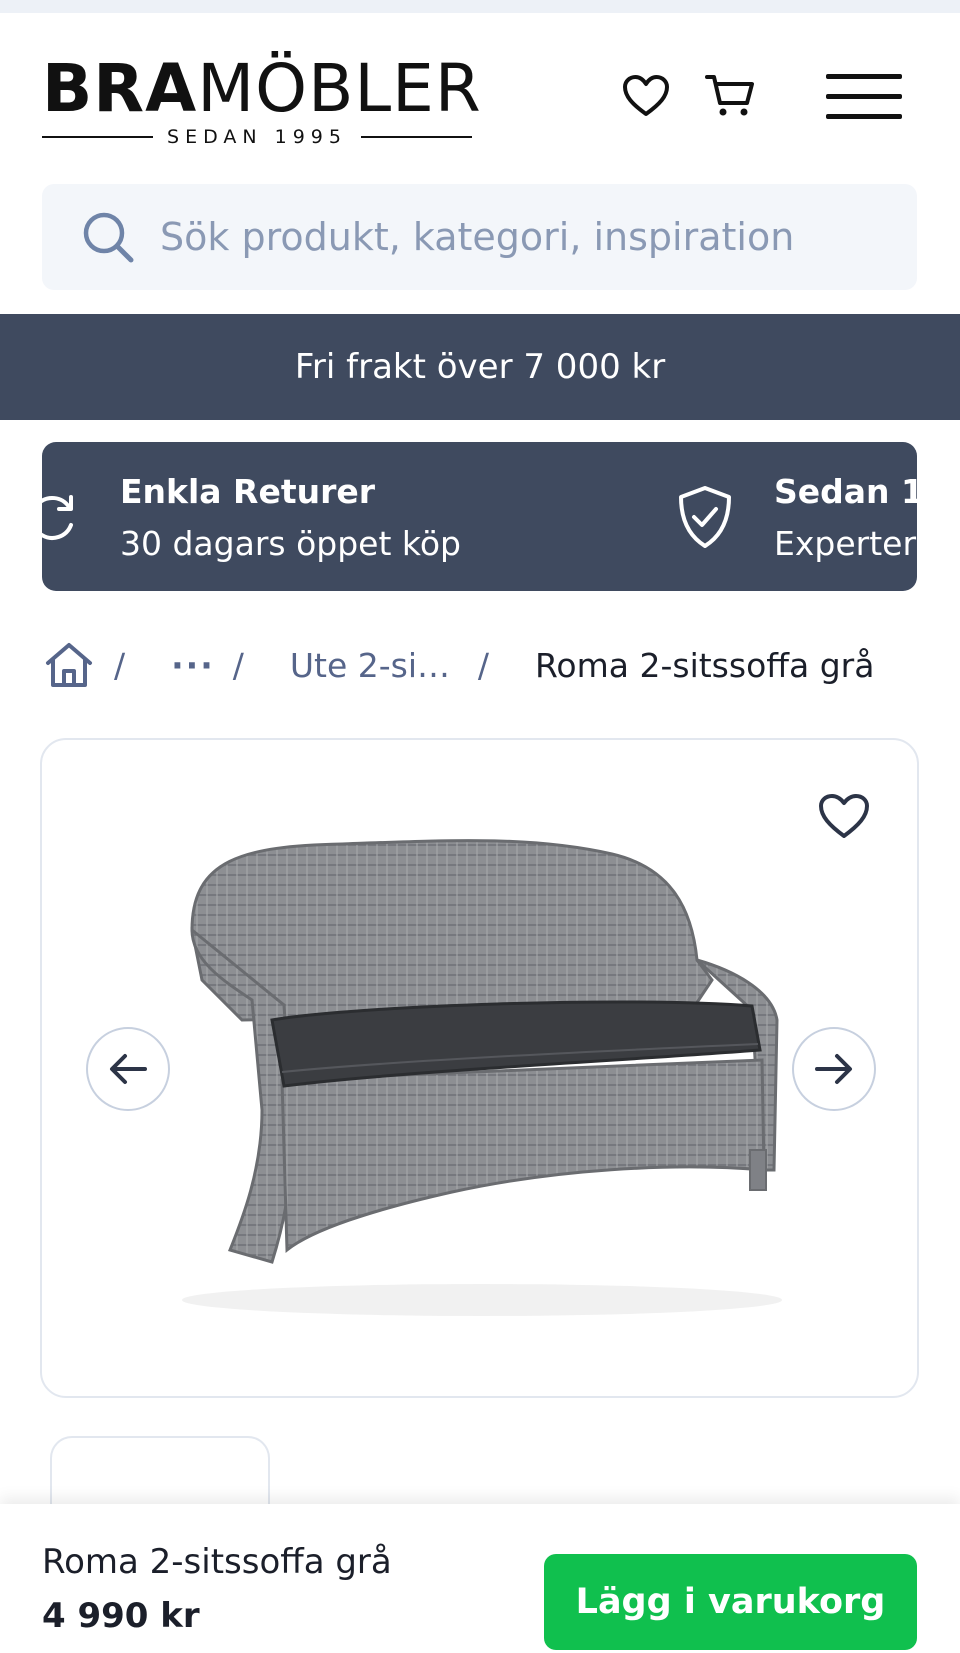 This screenshot has height=1653, width=960. I want to click on logo-rule-right, so click(416, 137).